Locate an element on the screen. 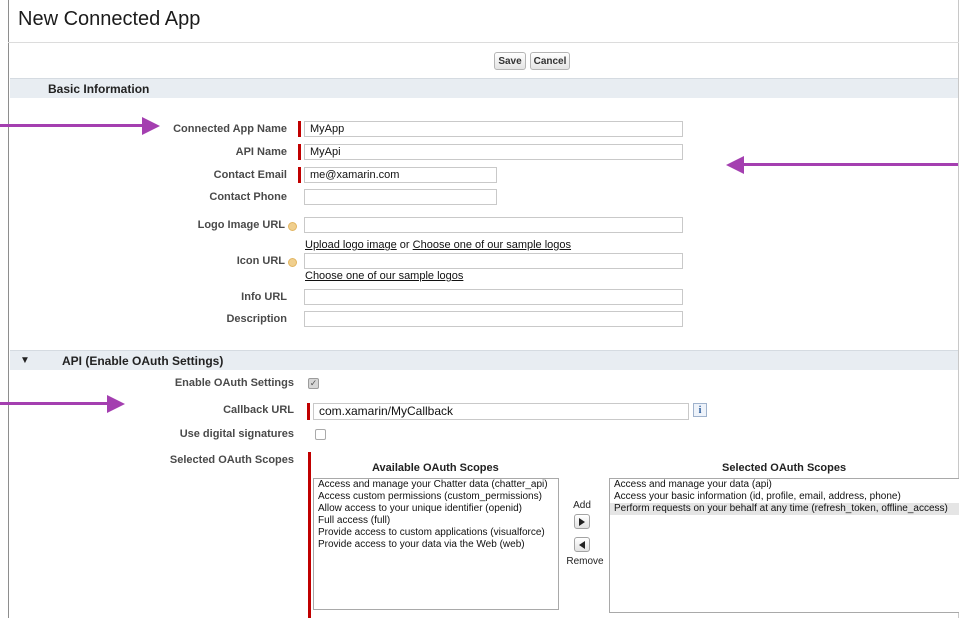 The width and height of the screenshot is (959, 618). add-scope-button is located at coordinates (582, 521).